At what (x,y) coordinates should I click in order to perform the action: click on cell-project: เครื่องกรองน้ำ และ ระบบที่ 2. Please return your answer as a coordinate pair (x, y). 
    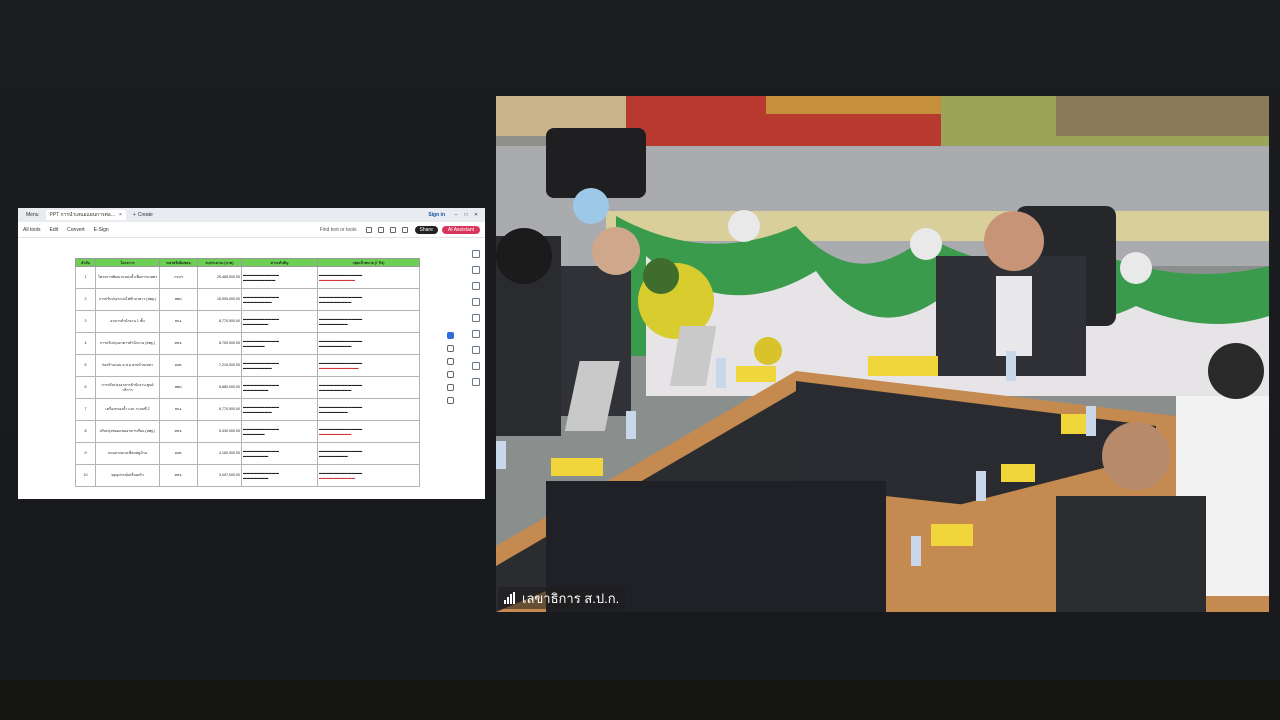
    Looking at the image, I should click on (127, 409).